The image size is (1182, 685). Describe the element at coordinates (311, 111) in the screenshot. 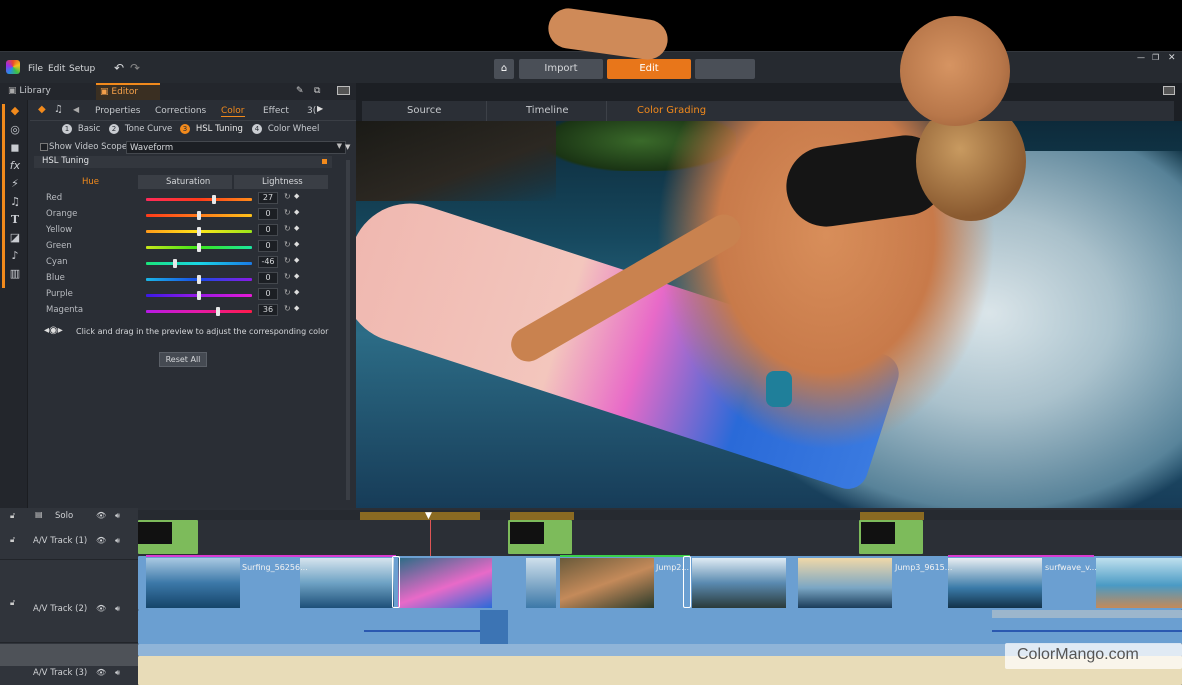

I see `tab-more: 3(` at that location.